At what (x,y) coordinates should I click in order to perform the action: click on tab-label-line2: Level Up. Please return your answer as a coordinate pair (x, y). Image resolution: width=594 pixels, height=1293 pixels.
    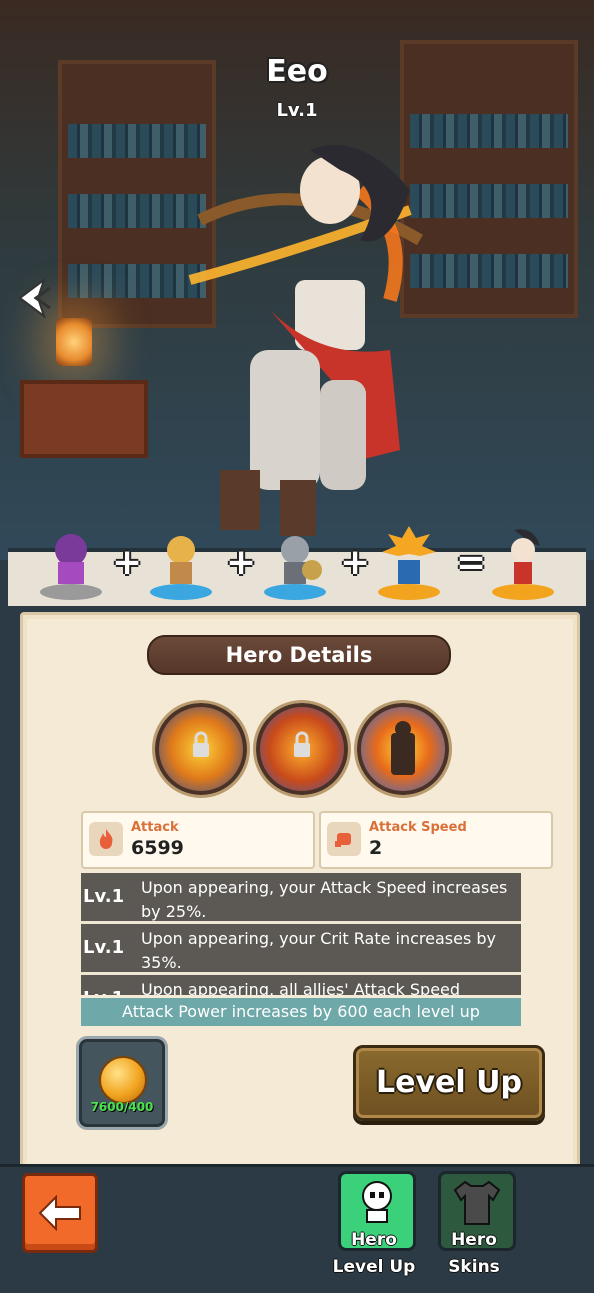
    Looking at the image, I should click on (374, 1267).